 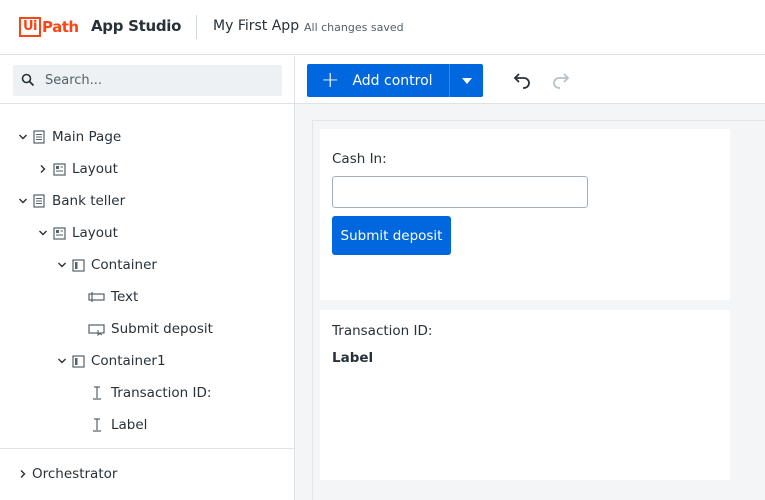 What do you see at coordinates (89, 201) in the screenshot?
I see `tree-item-label: Bank teller` at bounding box center [89, 201].